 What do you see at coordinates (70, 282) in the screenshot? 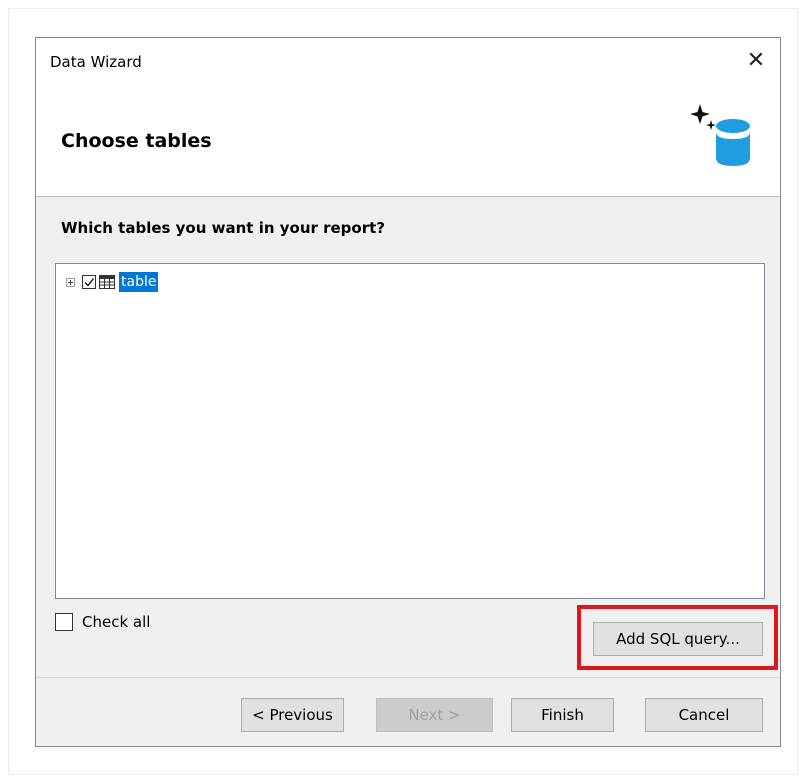
I see `expand-icon` at bounding box center [70, 282].